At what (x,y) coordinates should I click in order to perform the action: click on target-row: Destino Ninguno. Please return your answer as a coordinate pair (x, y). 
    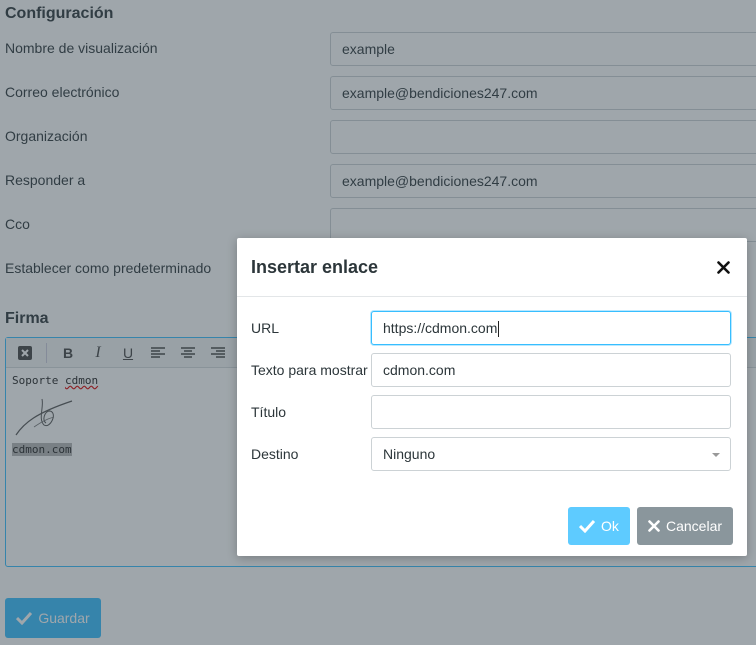
    Looking at the image, I should click on (491, 454).